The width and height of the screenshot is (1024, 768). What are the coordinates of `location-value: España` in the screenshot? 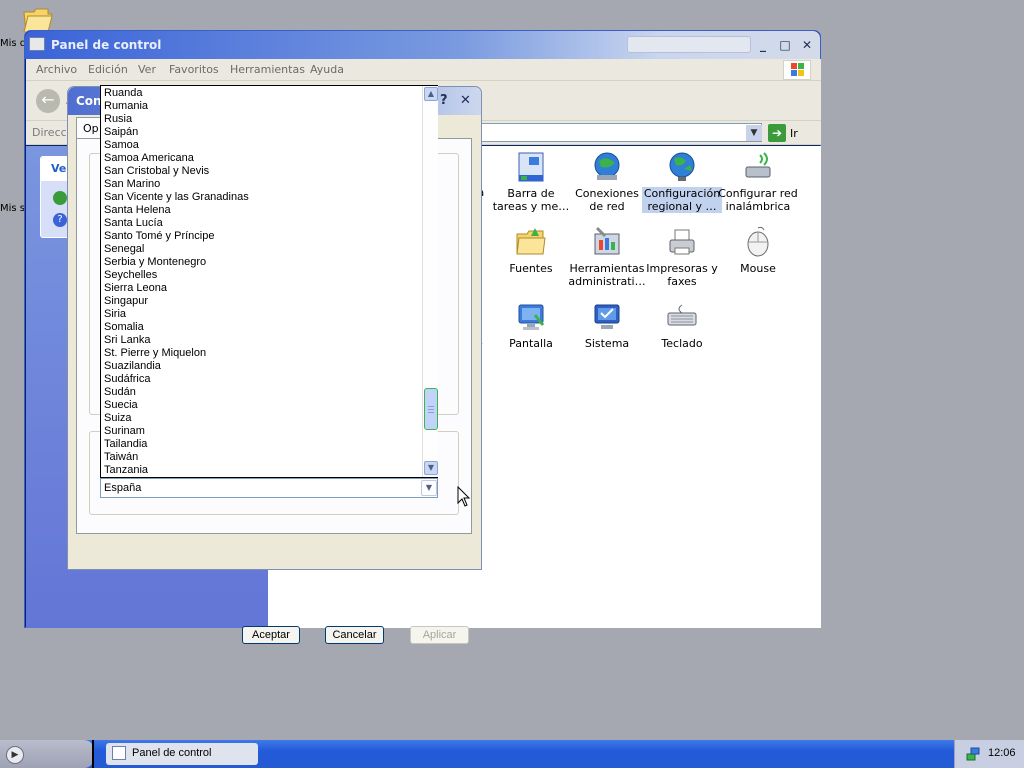 It's located at (123, 488).